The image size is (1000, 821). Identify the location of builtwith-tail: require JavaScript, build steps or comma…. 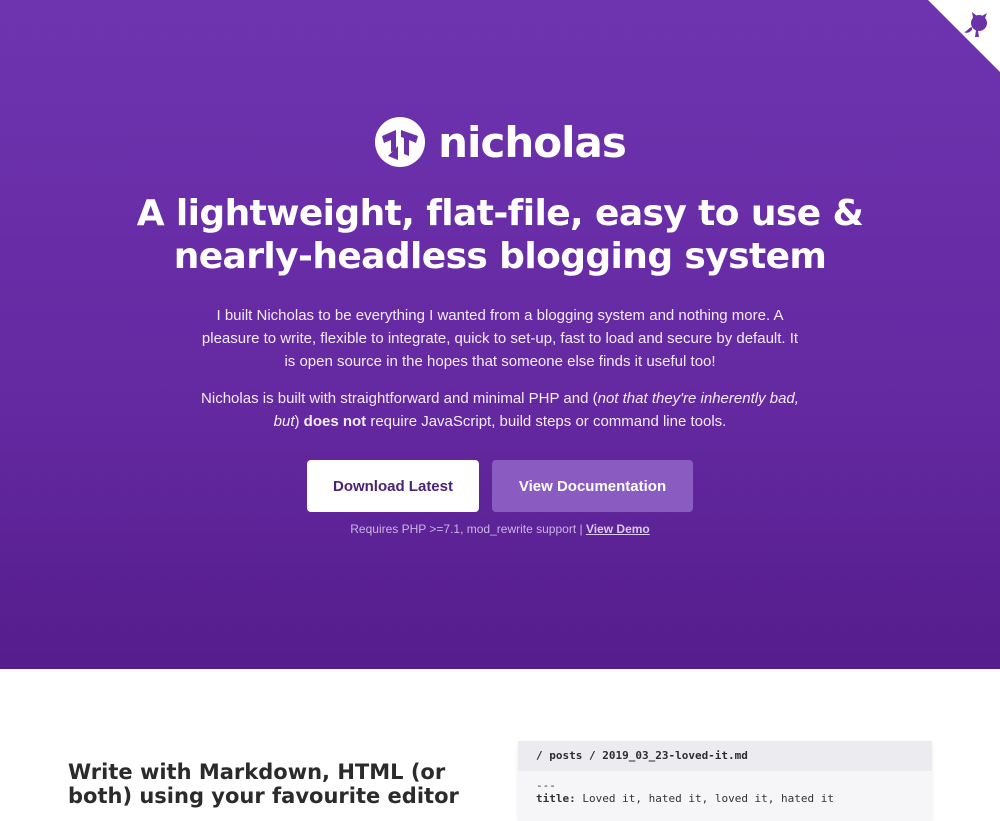
(546, 421).